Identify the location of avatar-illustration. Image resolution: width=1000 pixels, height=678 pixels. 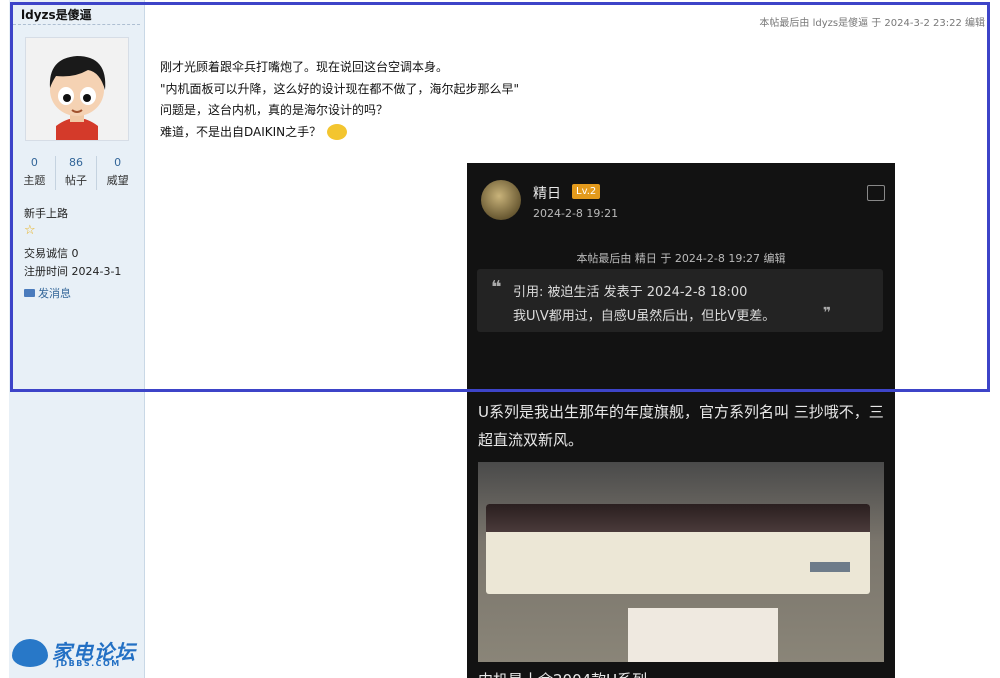
(77, 89).